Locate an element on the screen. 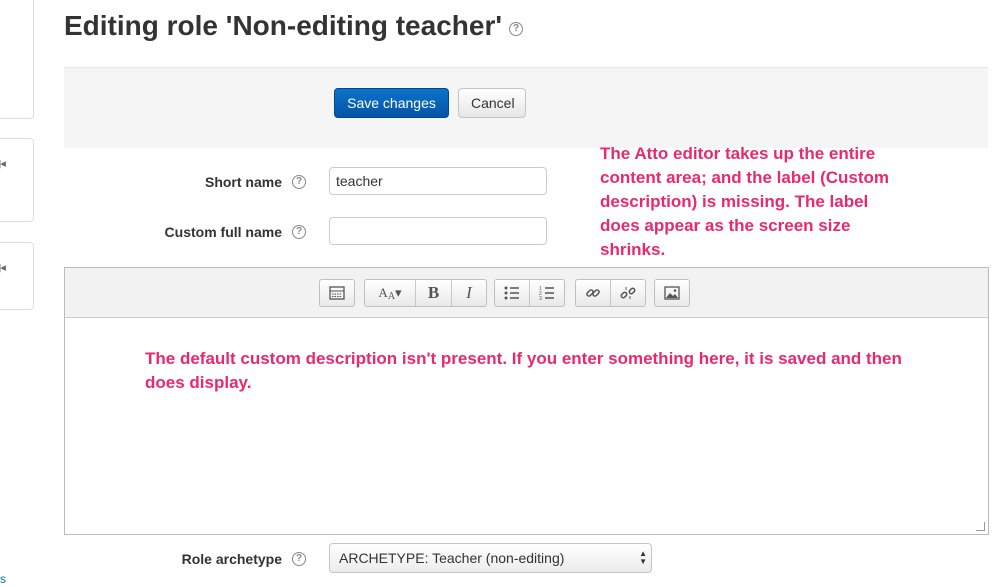  italic-icon: I is located at coordinates (469, 293).